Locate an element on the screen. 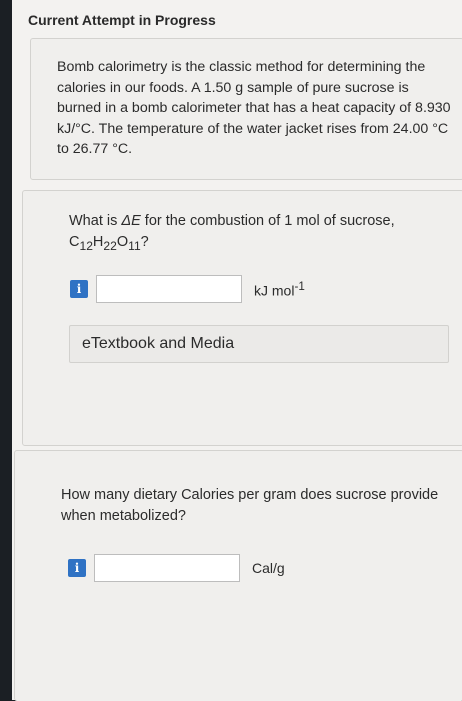 This screenshot has height=701, width=462. question-2-answer-input is located at coordinates (167, 568).